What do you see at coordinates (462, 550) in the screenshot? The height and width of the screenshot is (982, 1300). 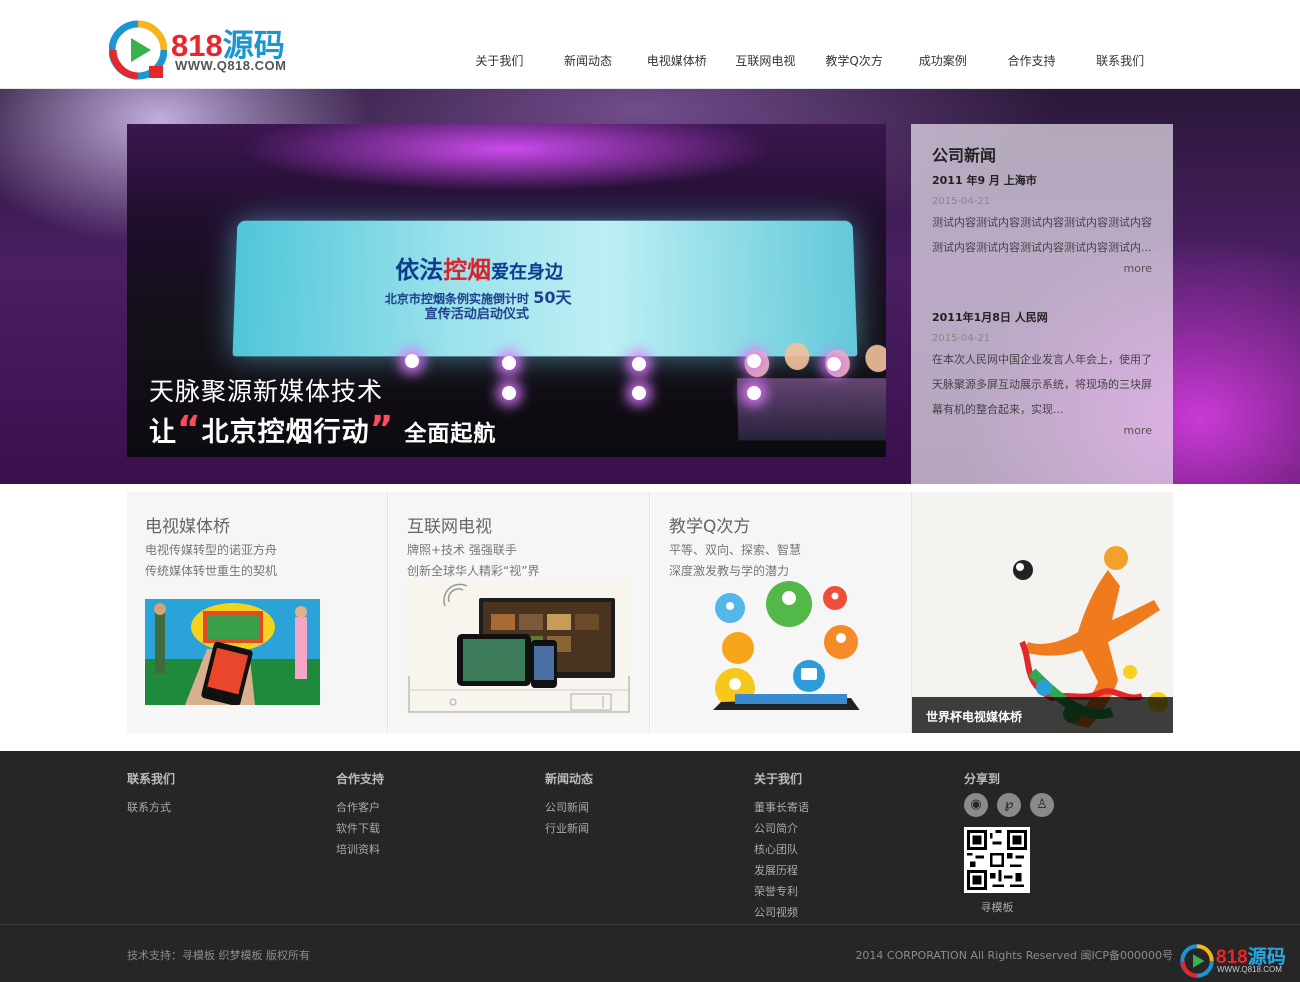 I see `feature-line: 牌照+技术 强强联手` at bounding box center [462, 550].